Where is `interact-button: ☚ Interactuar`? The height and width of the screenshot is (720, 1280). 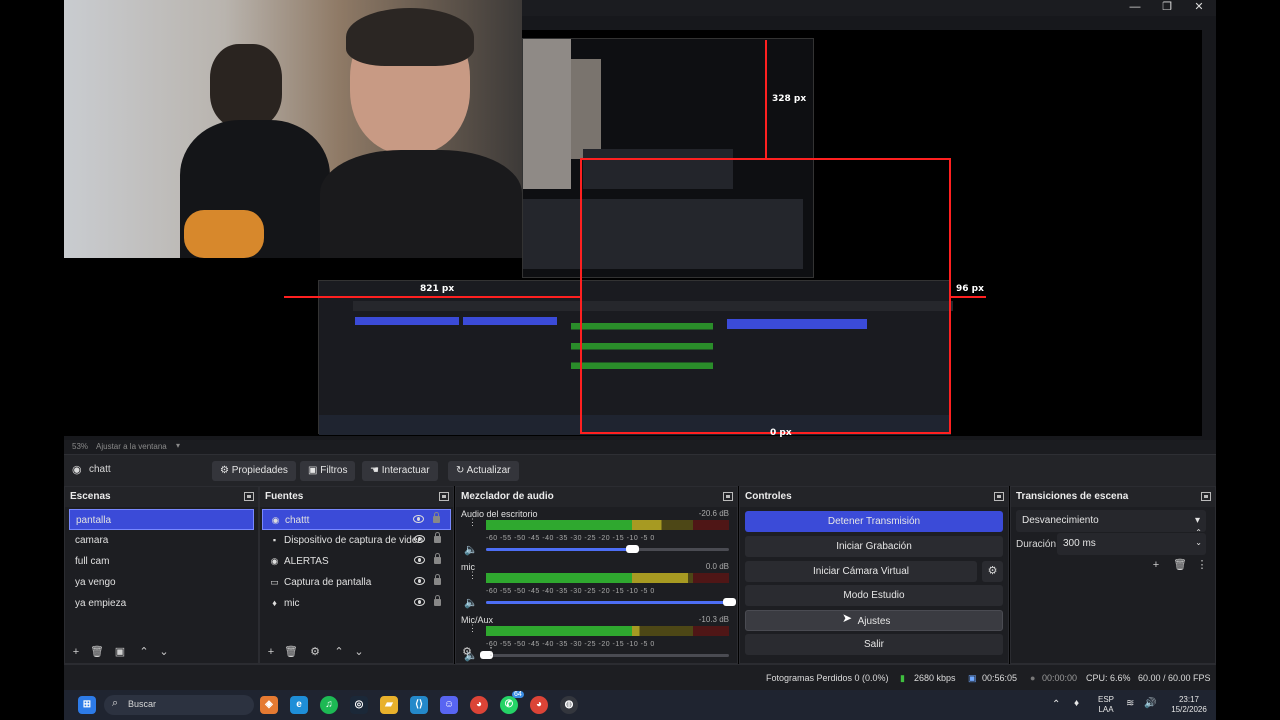
interact-button: ☚ Interactuar is located at coordinates (400, 471).